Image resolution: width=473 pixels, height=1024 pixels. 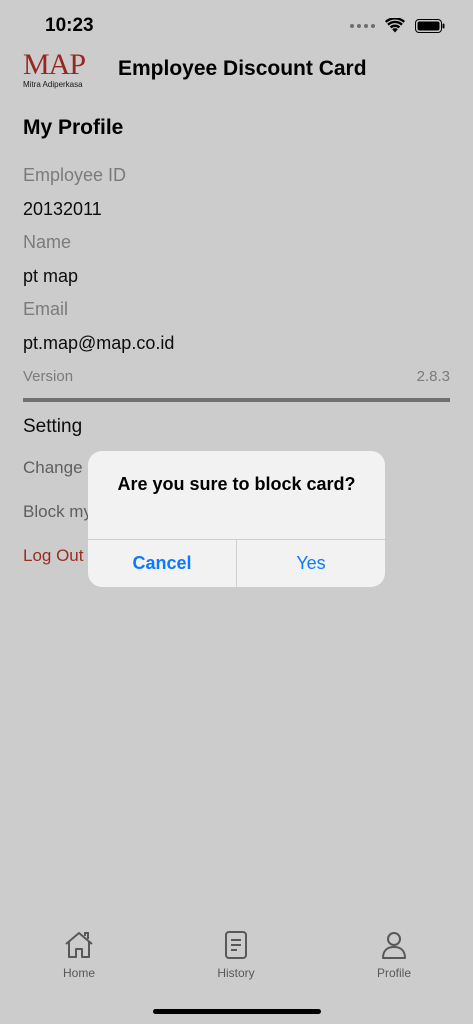 What do you see at coordinates (236, 484) in the screenshot?
I see `alert-message: Are you sure to block card?` at bounding box center [236, 484].